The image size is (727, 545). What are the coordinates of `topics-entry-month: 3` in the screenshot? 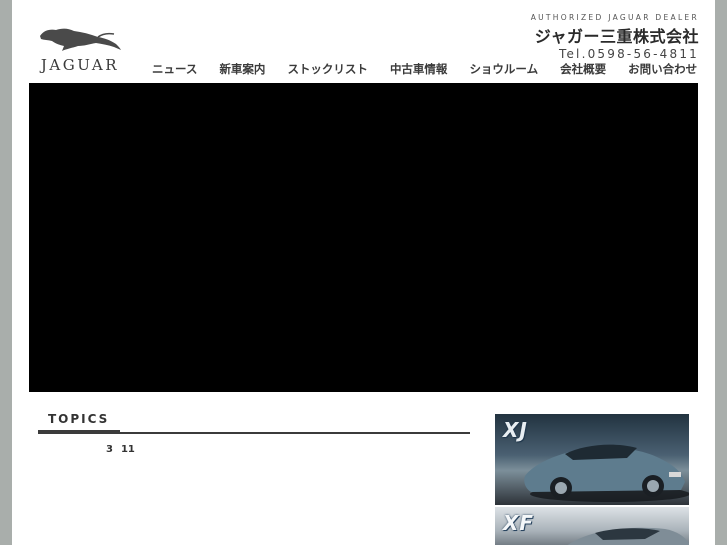 It's located at (109, 449).